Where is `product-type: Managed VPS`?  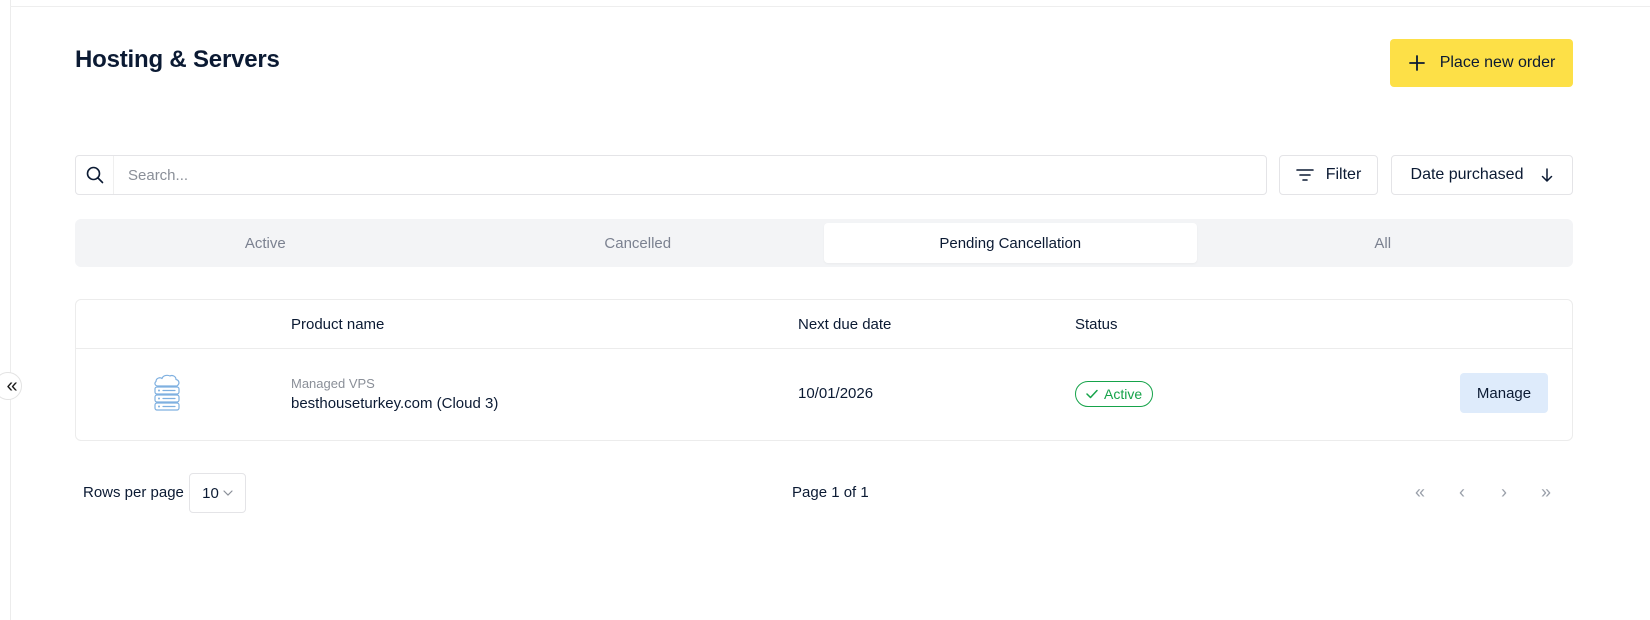 product-type: Managed VPS is located at coordinates (333, 383).